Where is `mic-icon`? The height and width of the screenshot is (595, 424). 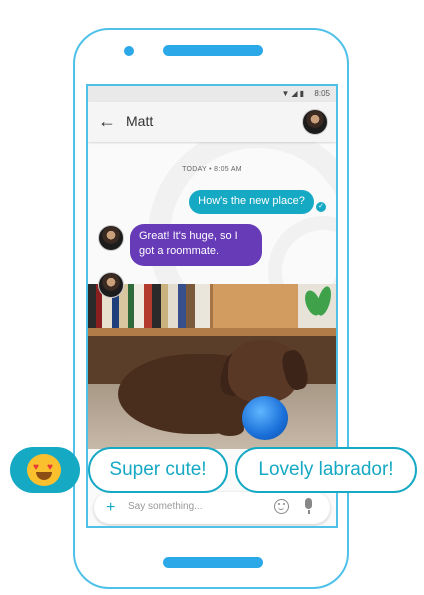 mic-icon is located at coordinates (308, 503).